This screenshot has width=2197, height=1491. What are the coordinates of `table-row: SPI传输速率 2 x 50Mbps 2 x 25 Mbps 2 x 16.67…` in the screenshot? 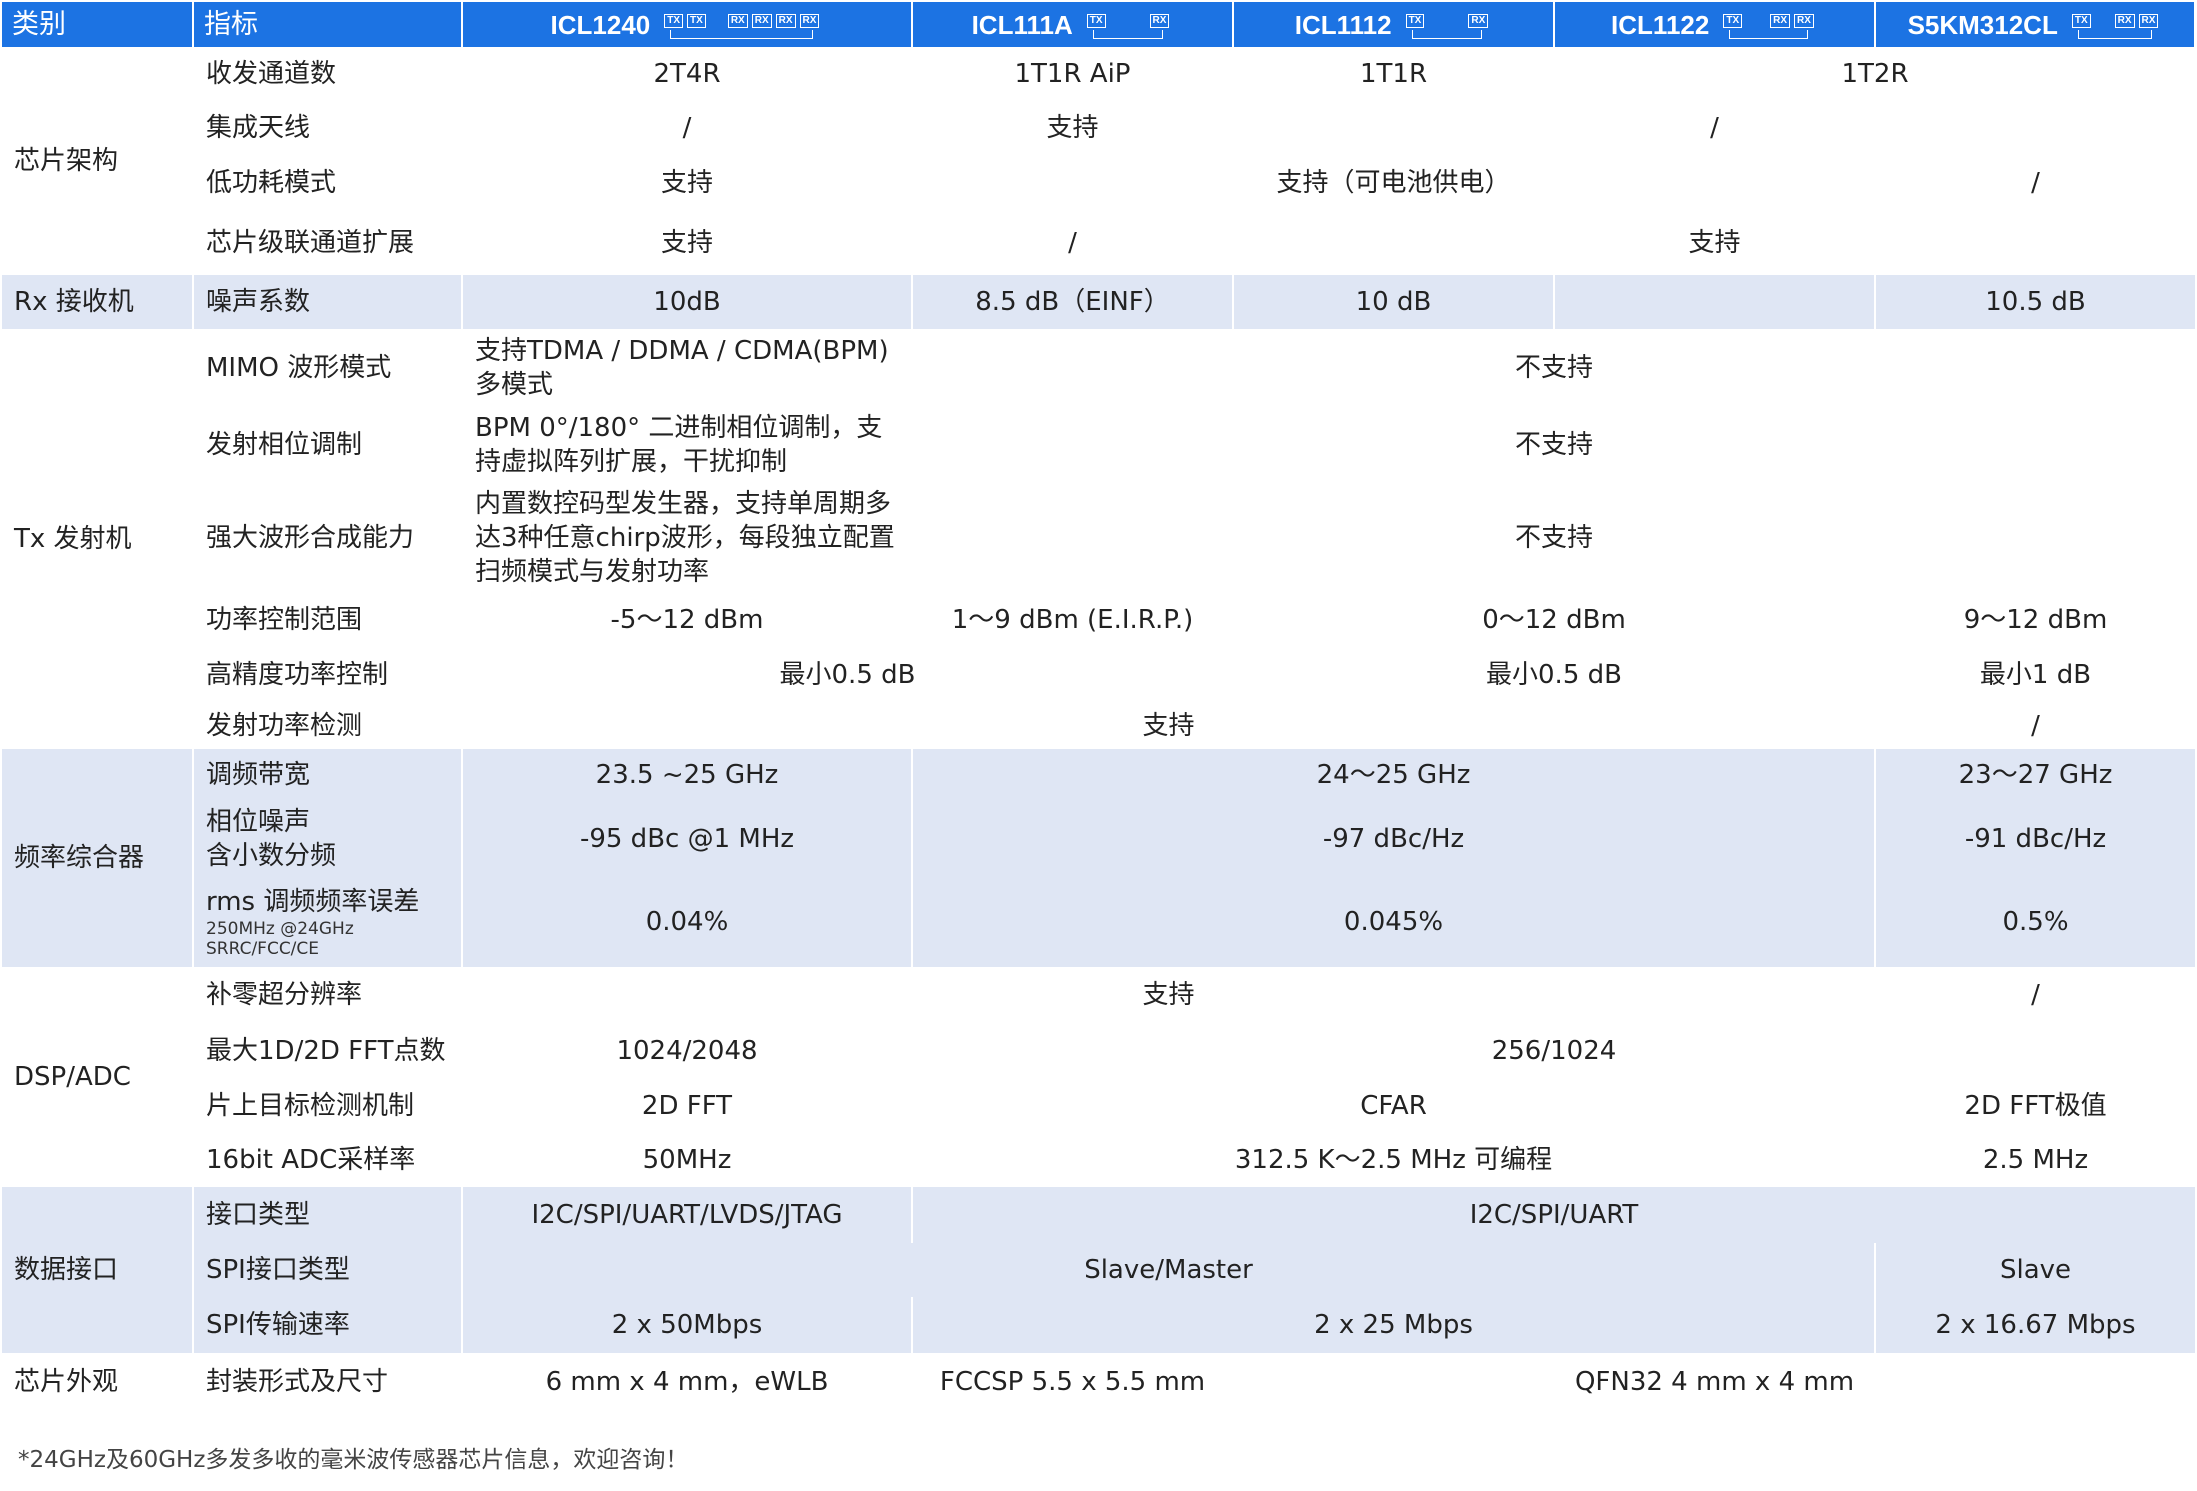 It's located at (1098, 1325).